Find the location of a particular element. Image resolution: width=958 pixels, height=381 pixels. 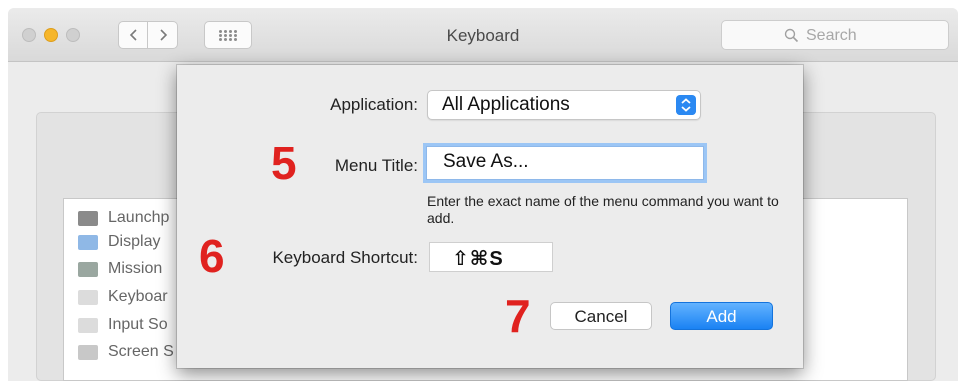

application-select: All Applications is located at coordinates (564, 105).